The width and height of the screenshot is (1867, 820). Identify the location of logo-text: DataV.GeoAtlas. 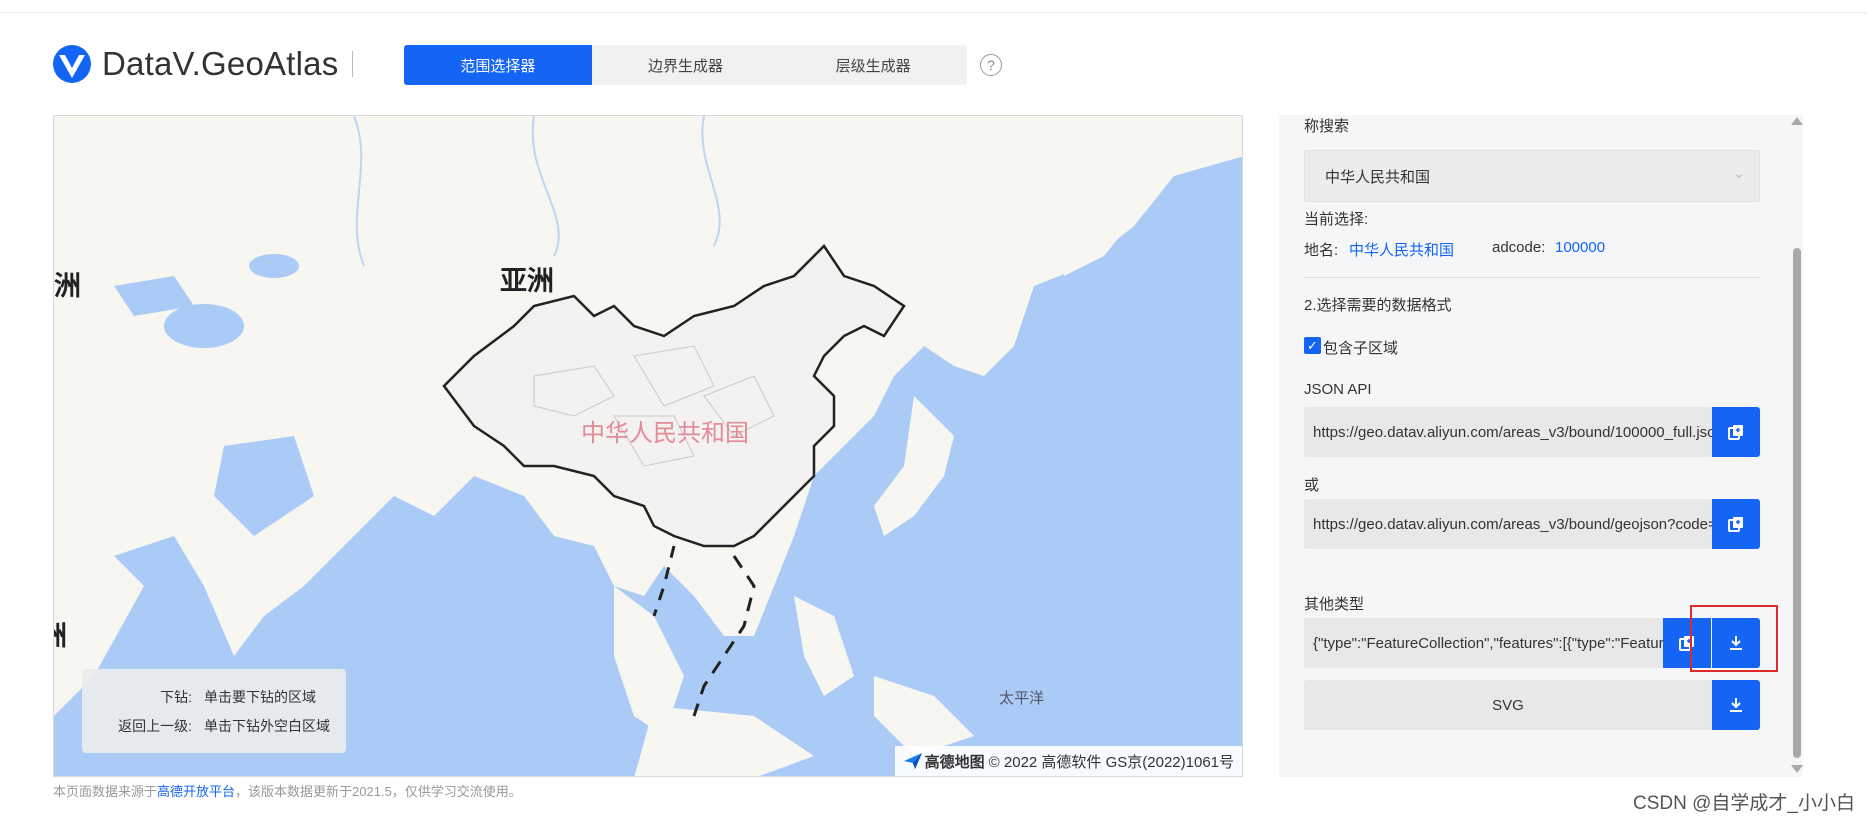
(220, 63).